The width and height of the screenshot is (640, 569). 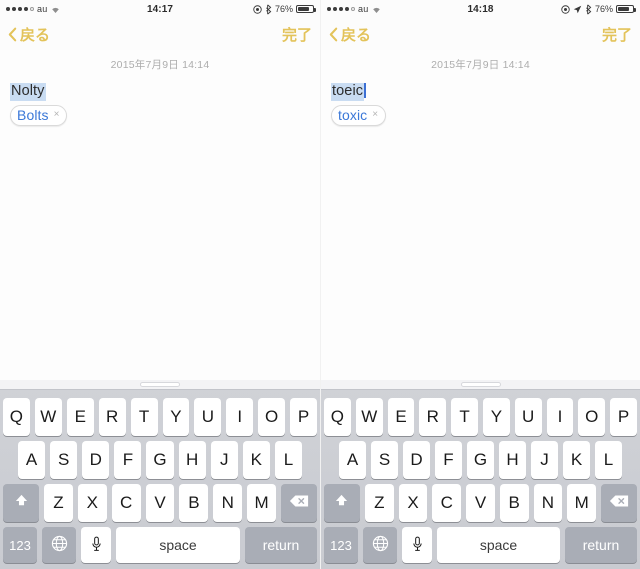 I want to click on battery-icon, so click(x=626, y=9).